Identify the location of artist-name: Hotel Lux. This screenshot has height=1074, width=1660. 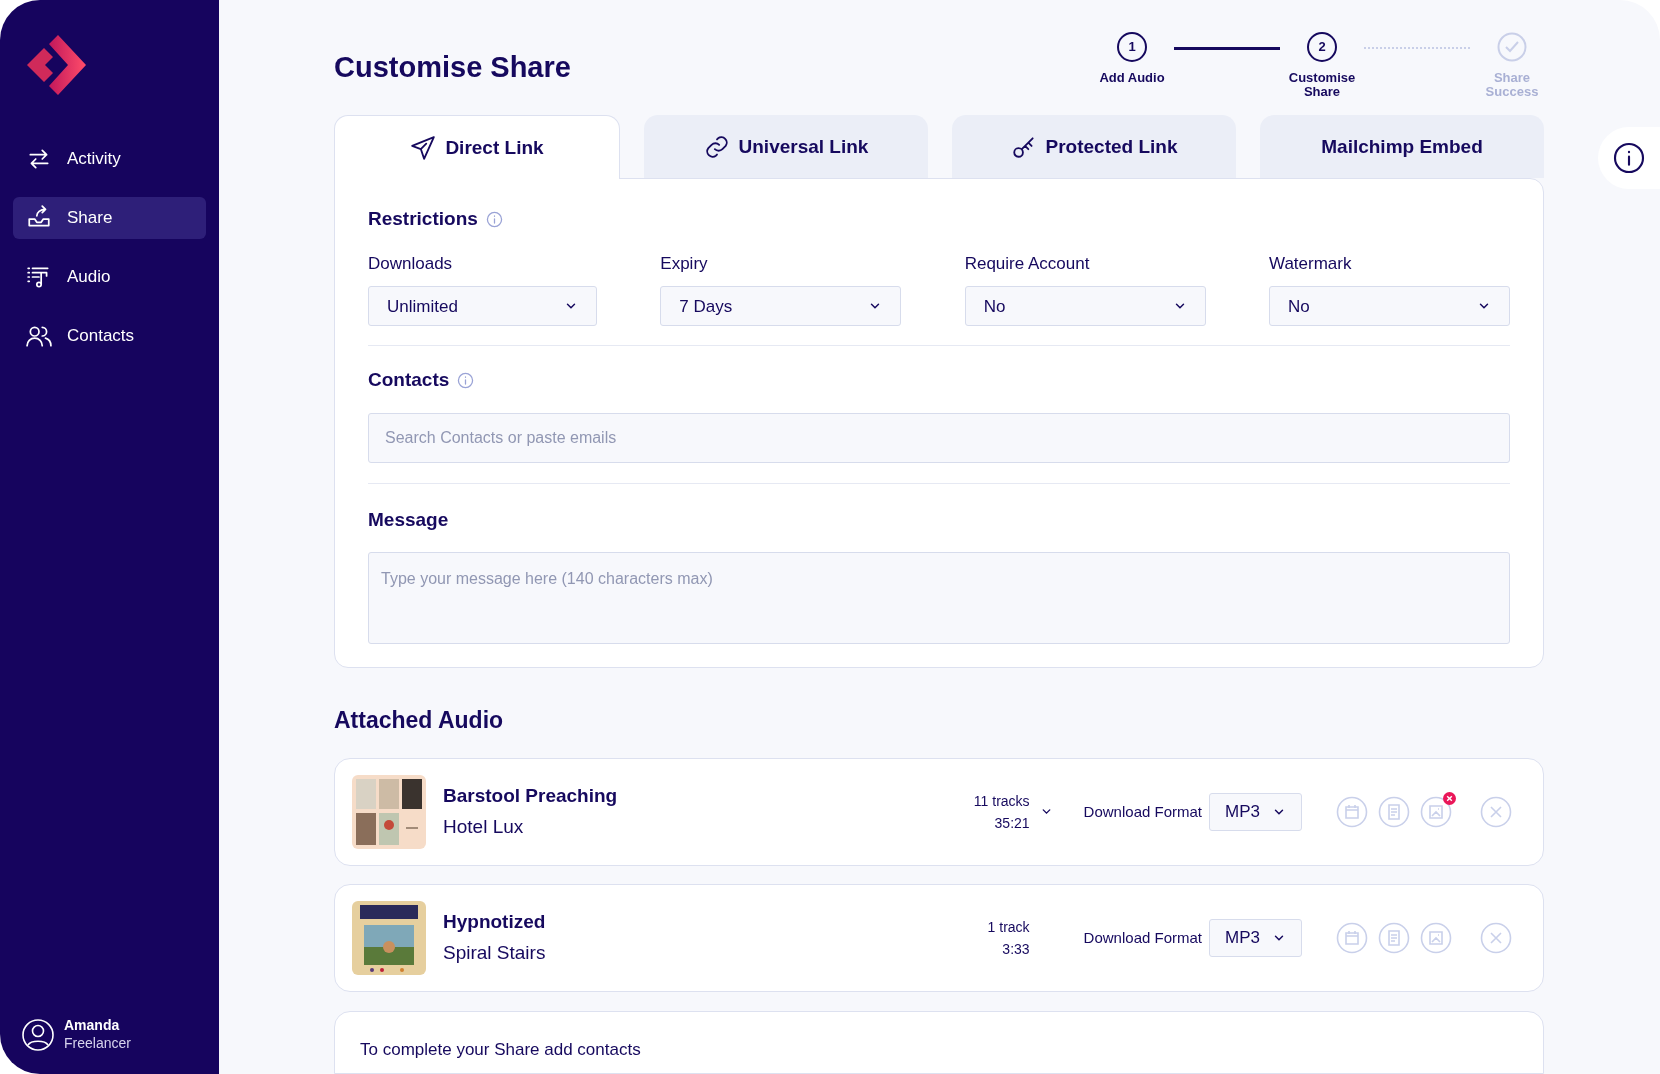
(484, 826).